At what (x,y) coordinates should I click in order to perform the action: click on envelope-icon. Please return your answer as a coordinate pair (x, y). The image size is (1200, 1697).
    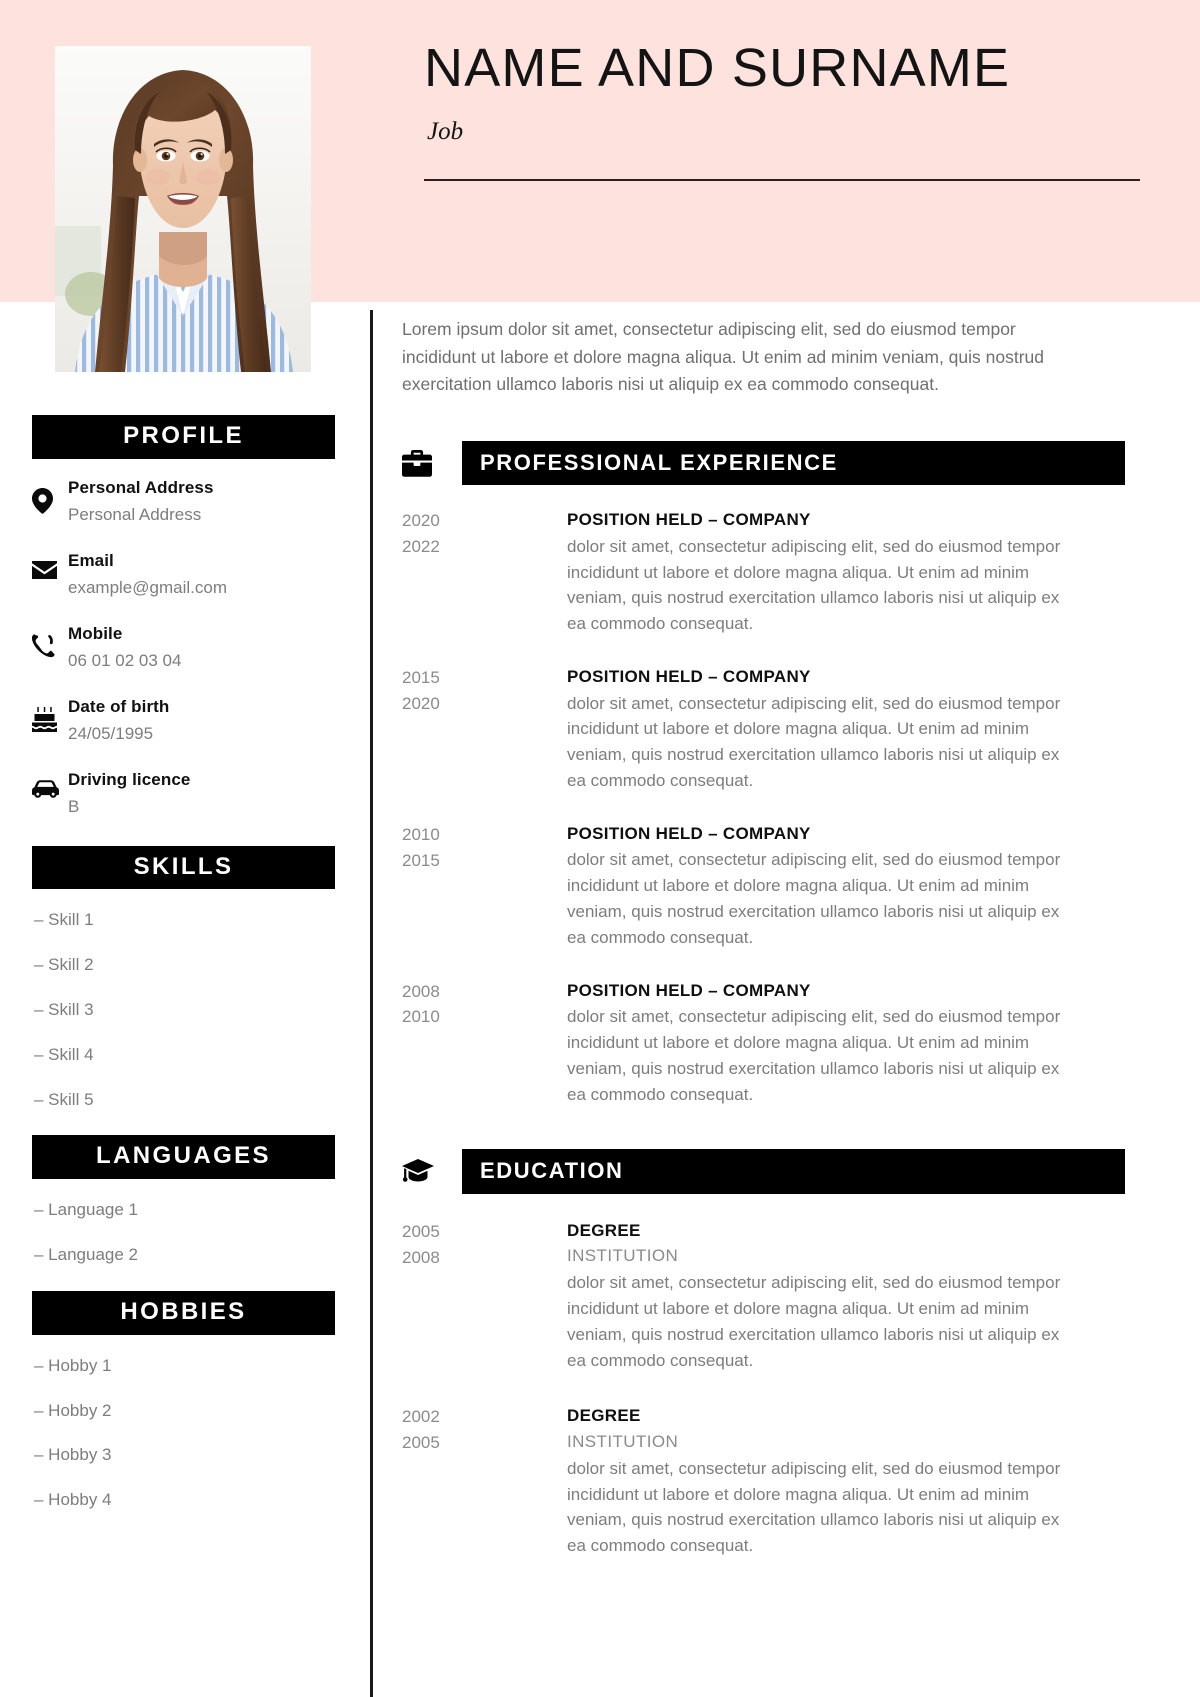
    Looking at the image, I should click on (50, 564).